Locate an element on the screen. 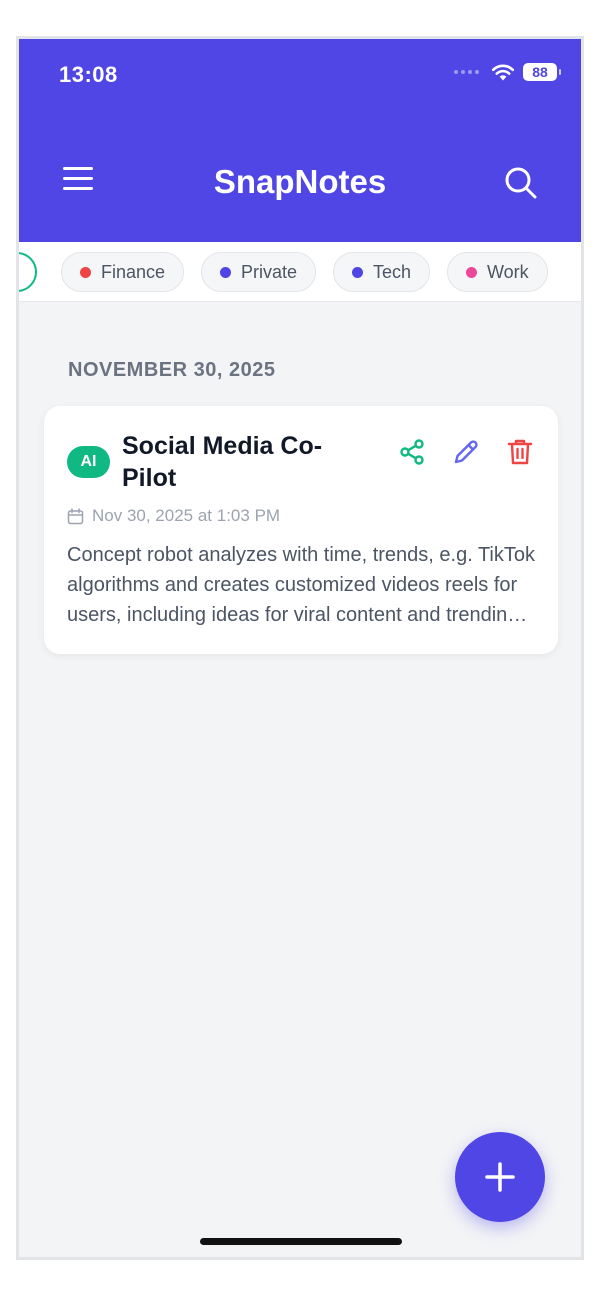  filter-chip-work: Work is located at coordinates (497, 272).